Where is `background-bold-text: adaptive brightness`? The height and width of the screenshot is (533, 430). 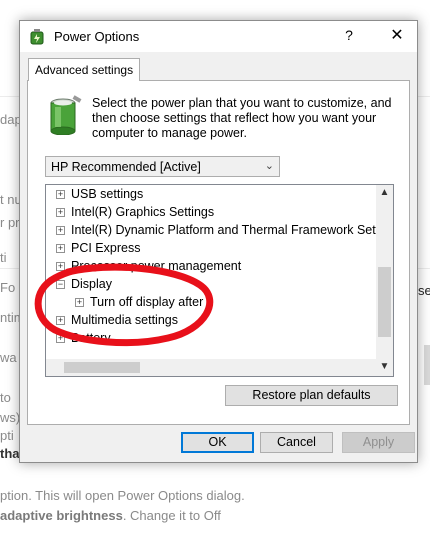
background-bold-text: adaptive brightness is located at coordinates (61, 515).